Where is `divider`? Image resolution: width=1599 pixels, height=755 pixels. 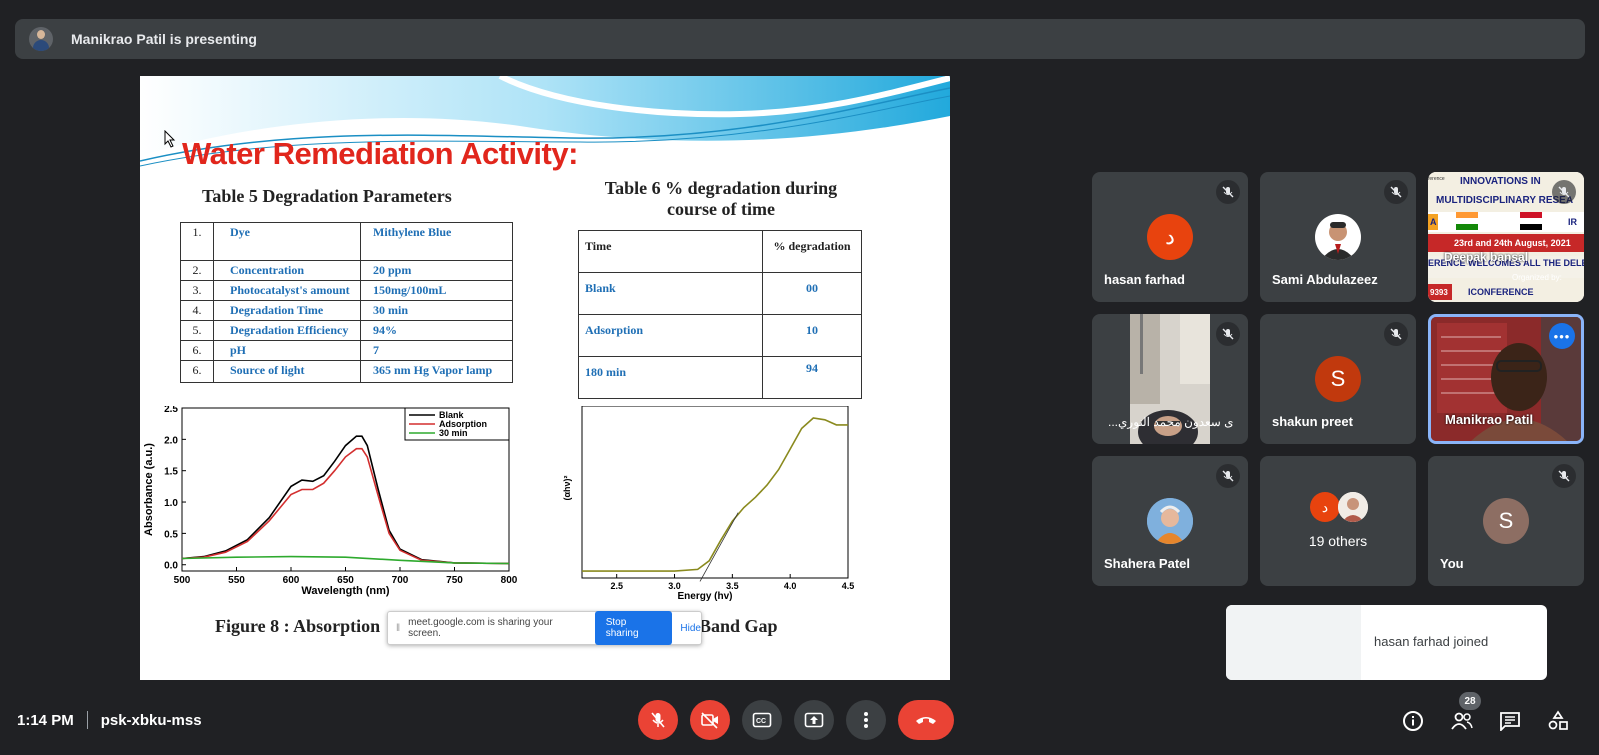 divider is located at coordinates (87, 720).